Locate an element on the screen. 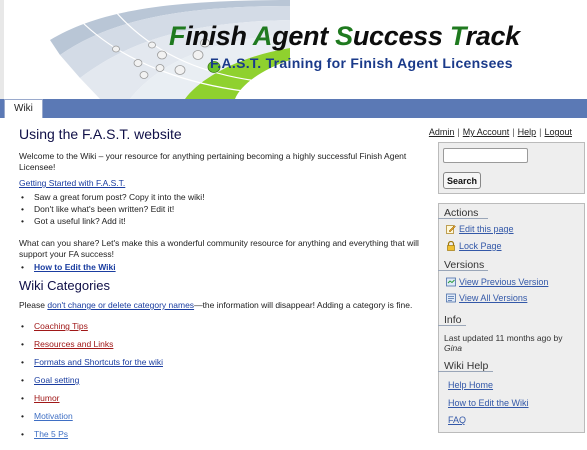 The image size is (587, 450). category-link-resources: Resources and Links is located at coordinates (73, 344).